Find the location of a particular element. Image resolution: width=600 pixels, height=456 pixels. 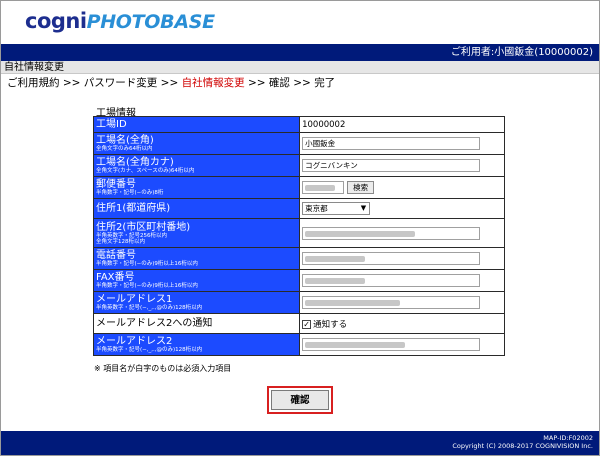

form-row-email2: メールアドレス2 半角英数字・記号(−,_,.,@のみ)128桁以内 is located at coordinates (298, 344).